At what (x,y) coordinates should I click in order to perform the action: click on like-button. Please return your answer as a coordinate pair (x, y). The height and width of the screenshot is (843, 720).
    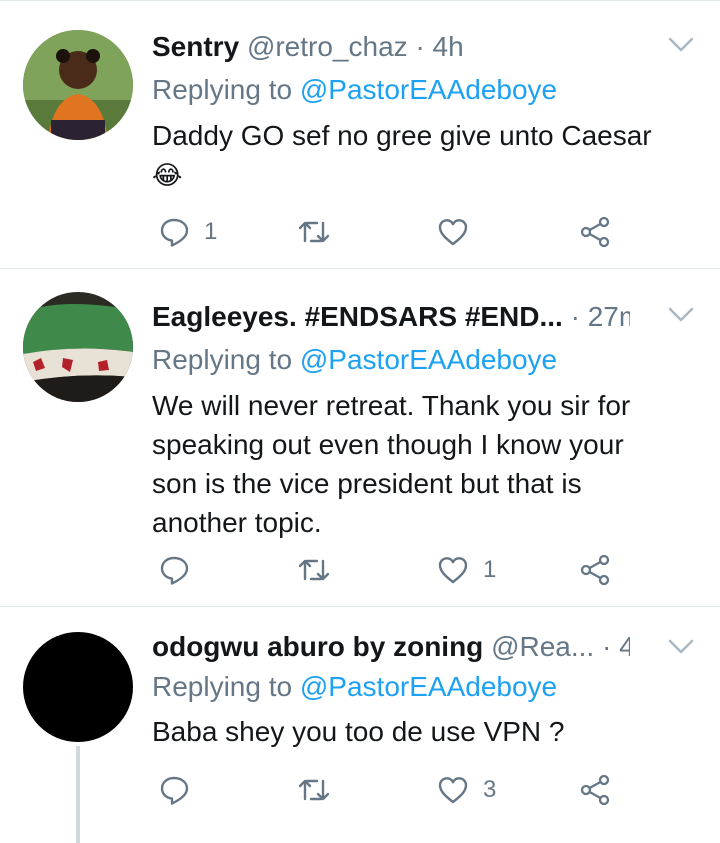
    Looking at the image, I should click on (460, 232).